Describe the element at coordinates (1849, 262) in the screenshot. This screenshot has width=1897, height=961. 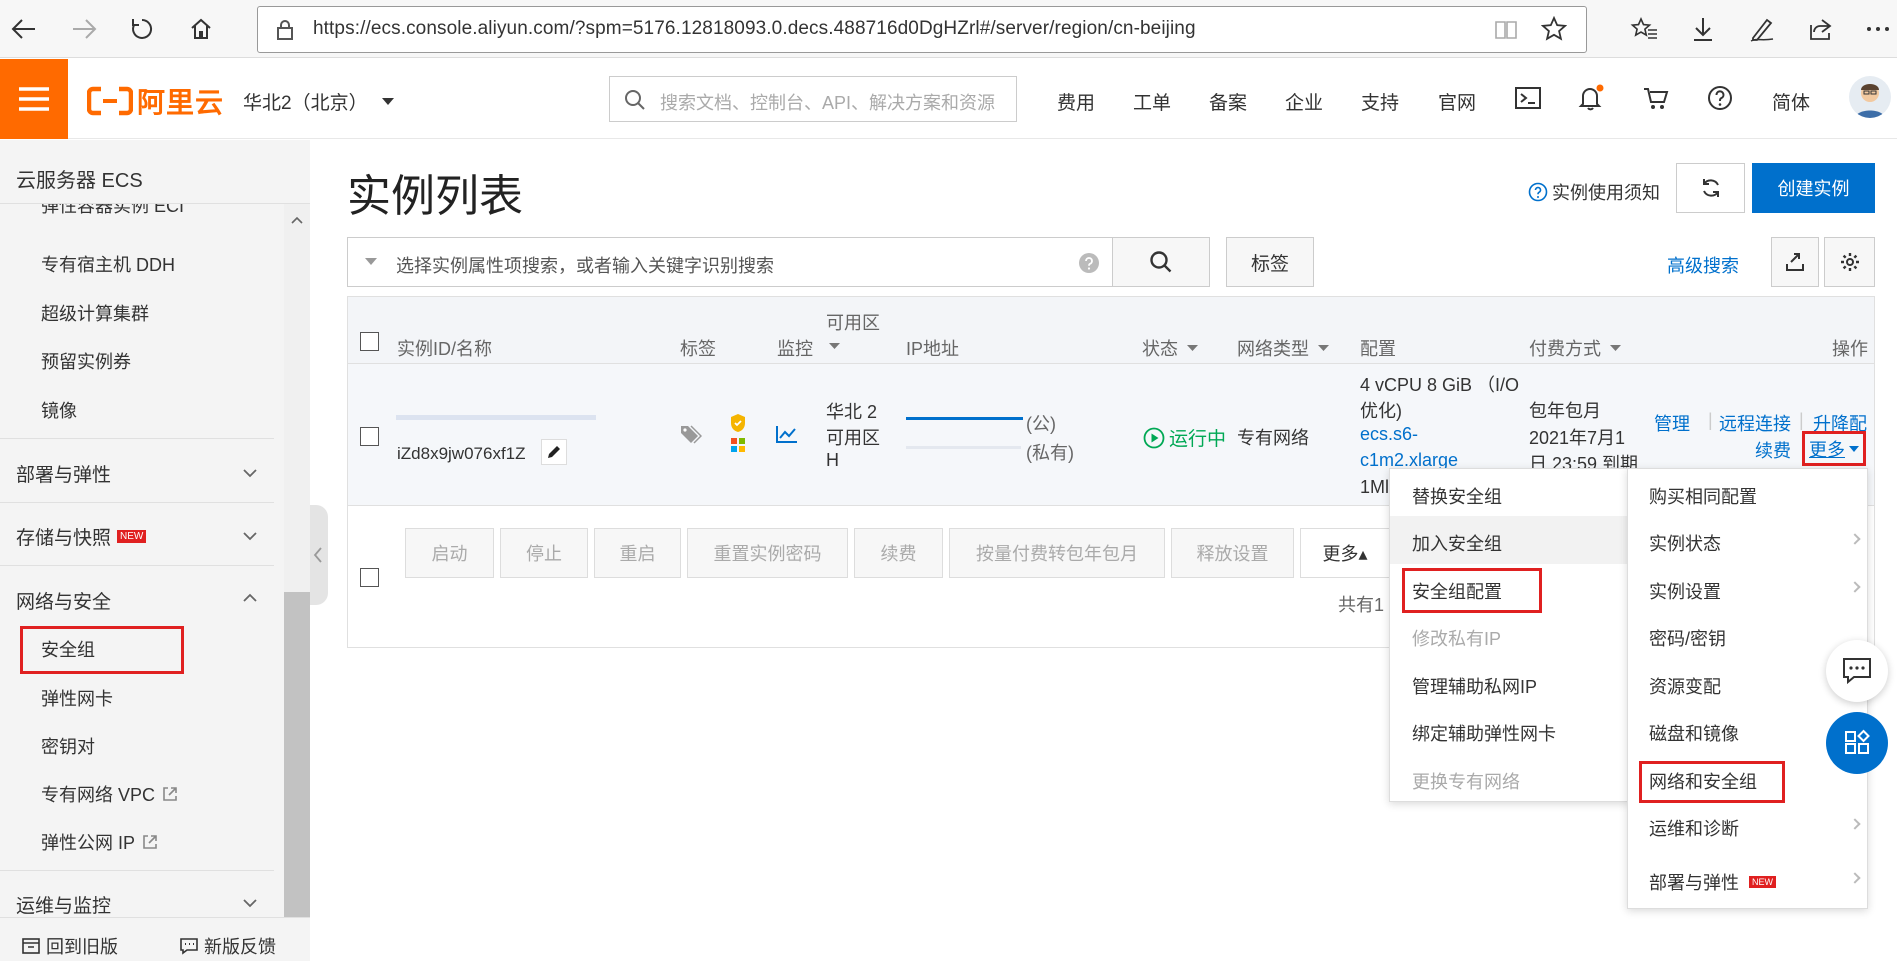
I see `settings-button` at that location.